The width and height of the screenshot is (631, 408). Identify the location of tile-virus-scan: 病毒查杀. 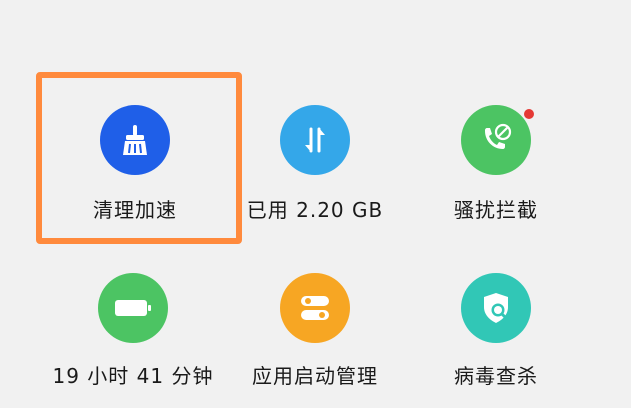
(496, 338).